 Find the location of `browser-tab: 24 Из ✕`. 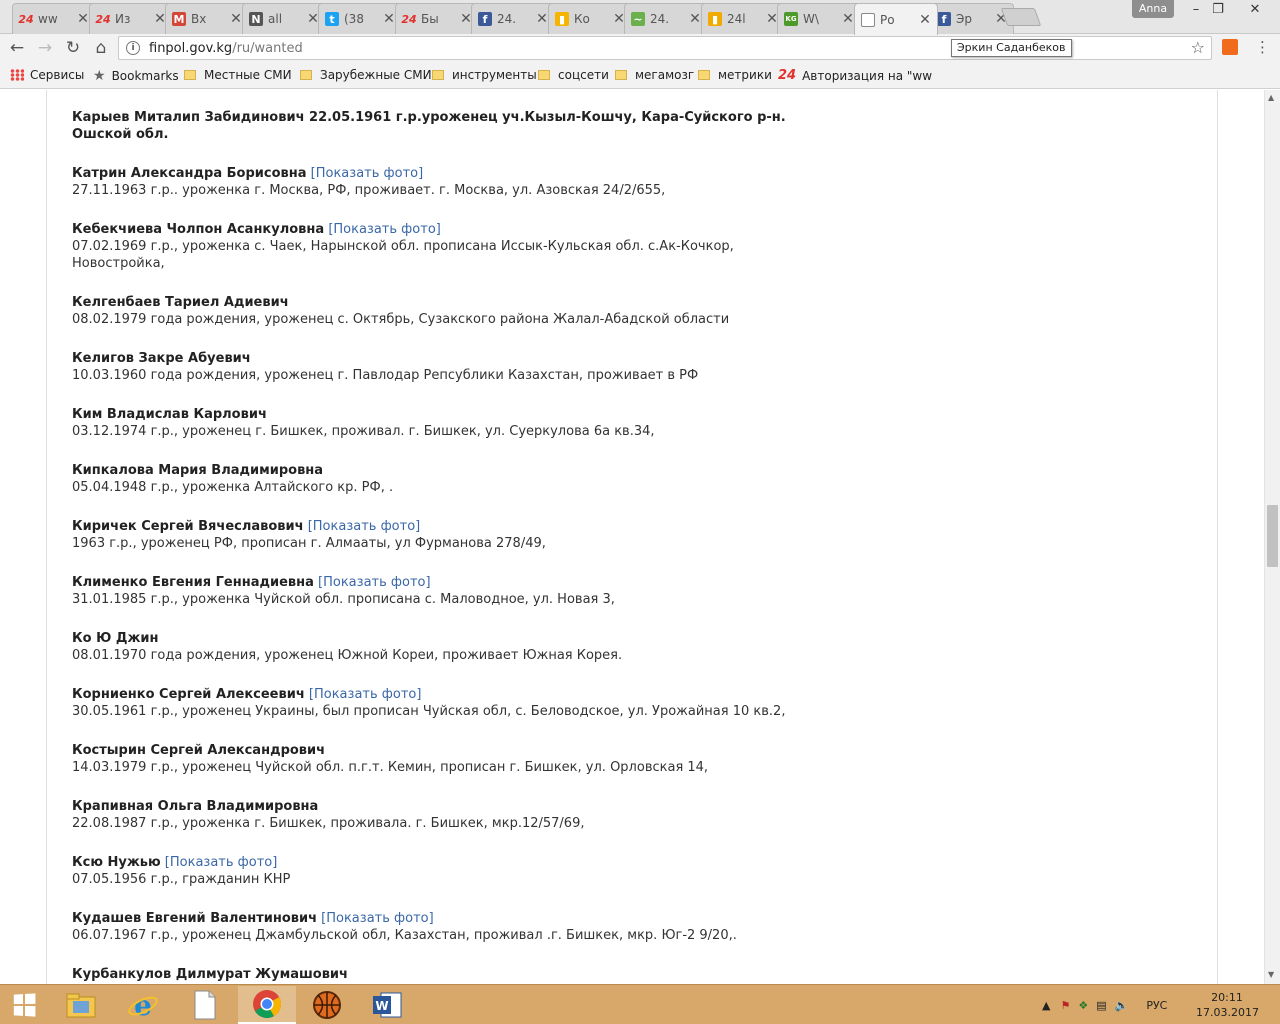

browser-tab: 24 Из ✕ is located at coordinates (131, 18).